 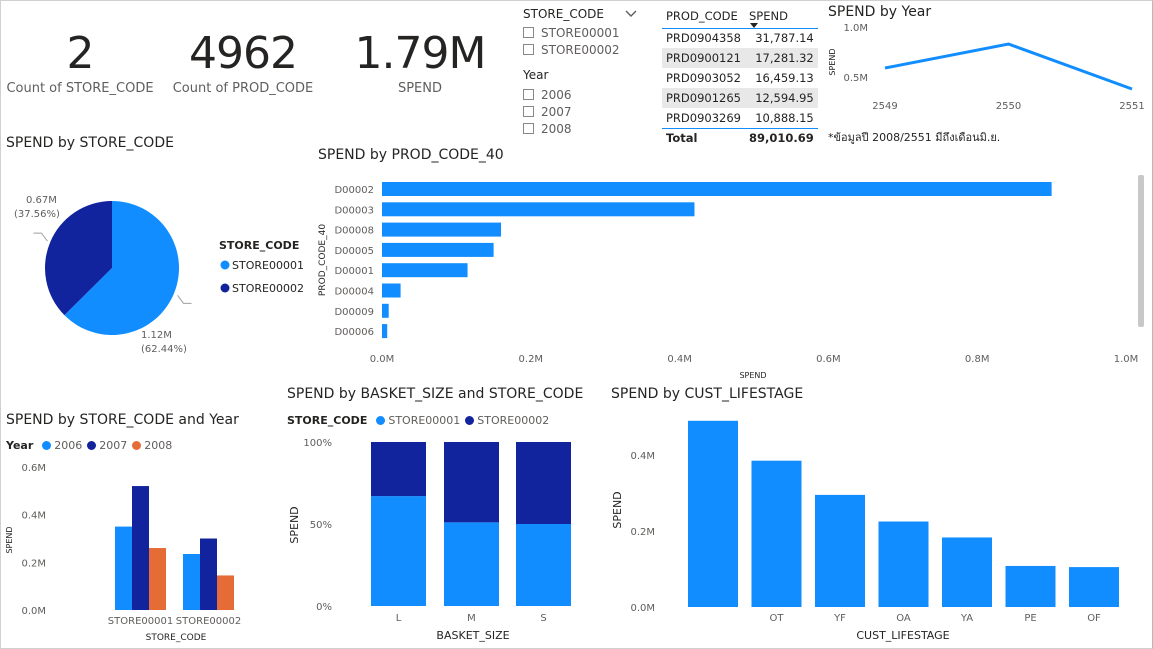 What do you see at coordinates (158, 445) in the screenshot?
I see `legend-item: 2008` at bounding box center [158, 445].